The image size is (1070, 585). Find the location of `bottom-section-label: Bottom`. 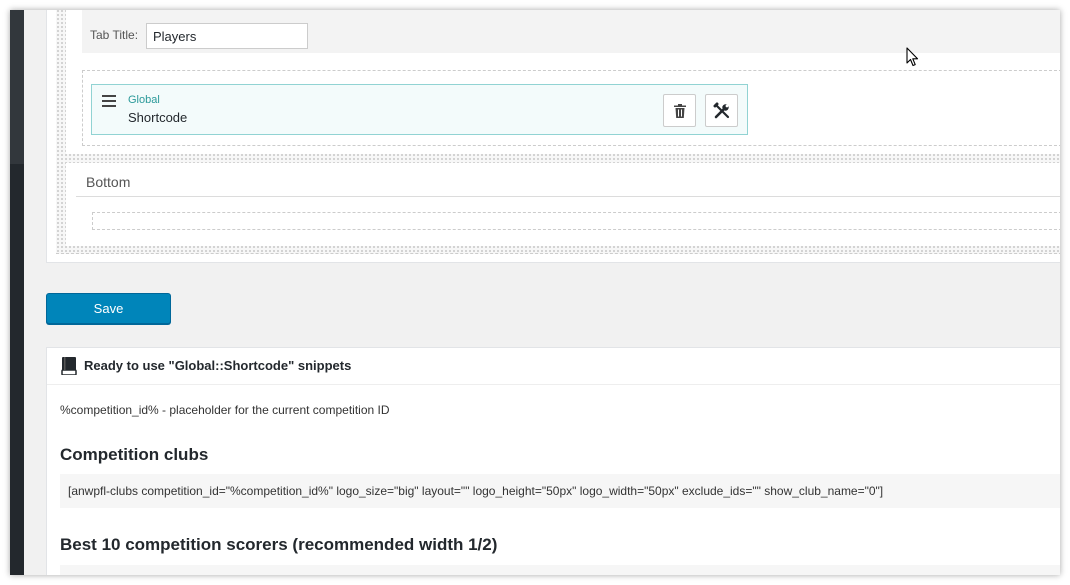

bottom-section-label: Bottom is located at coordinates (108, 182).